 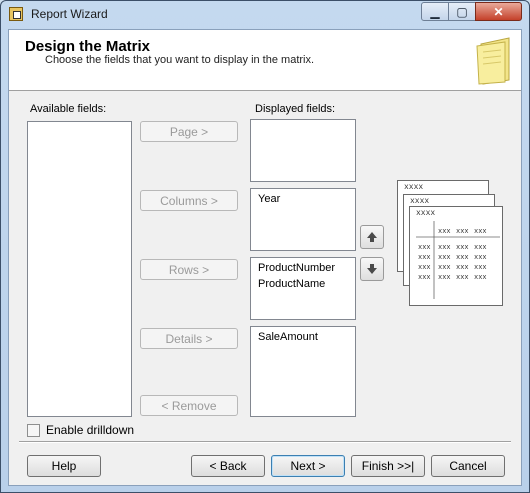 I want to click on available-fields-label: Available fields:, so click(x=68, y=109).